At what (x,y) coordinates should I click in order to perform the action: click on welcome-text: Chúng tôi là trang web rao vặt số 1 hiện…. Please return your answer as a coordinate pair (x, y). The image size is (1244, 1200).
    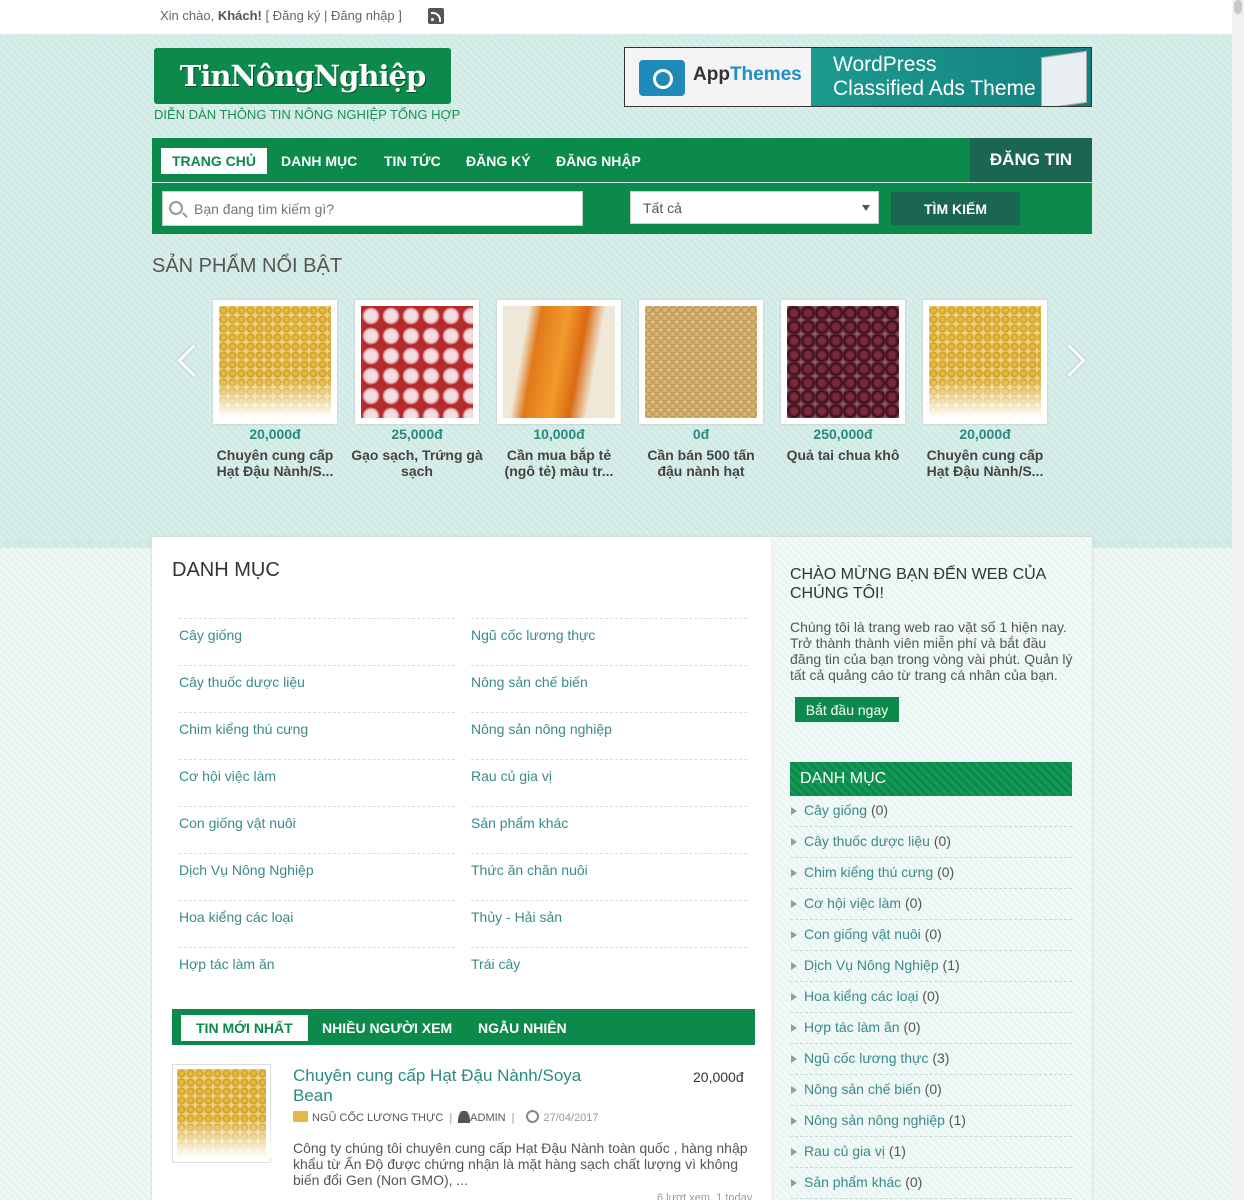
    Looking at the image, I should click on (931, 651).